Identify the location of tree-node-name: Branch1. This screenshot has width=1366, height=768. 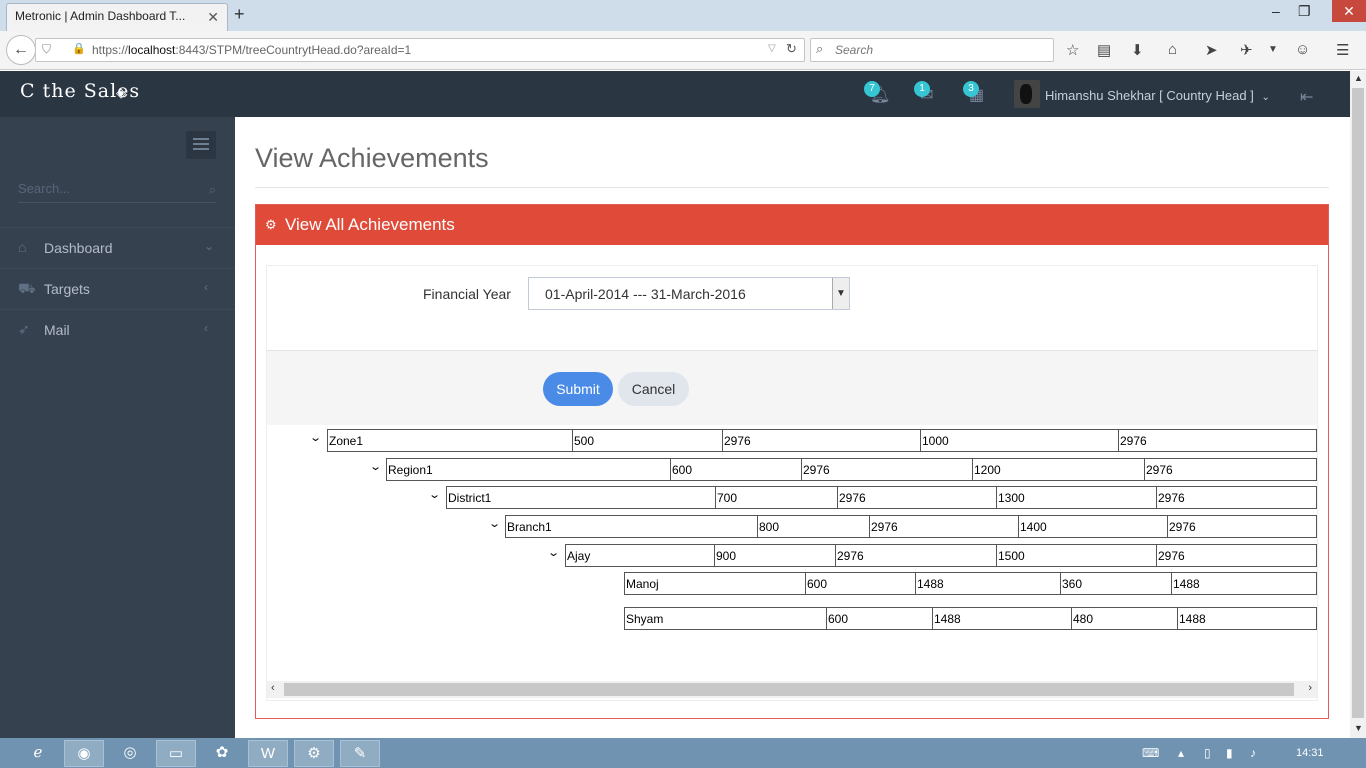
(631, 526).